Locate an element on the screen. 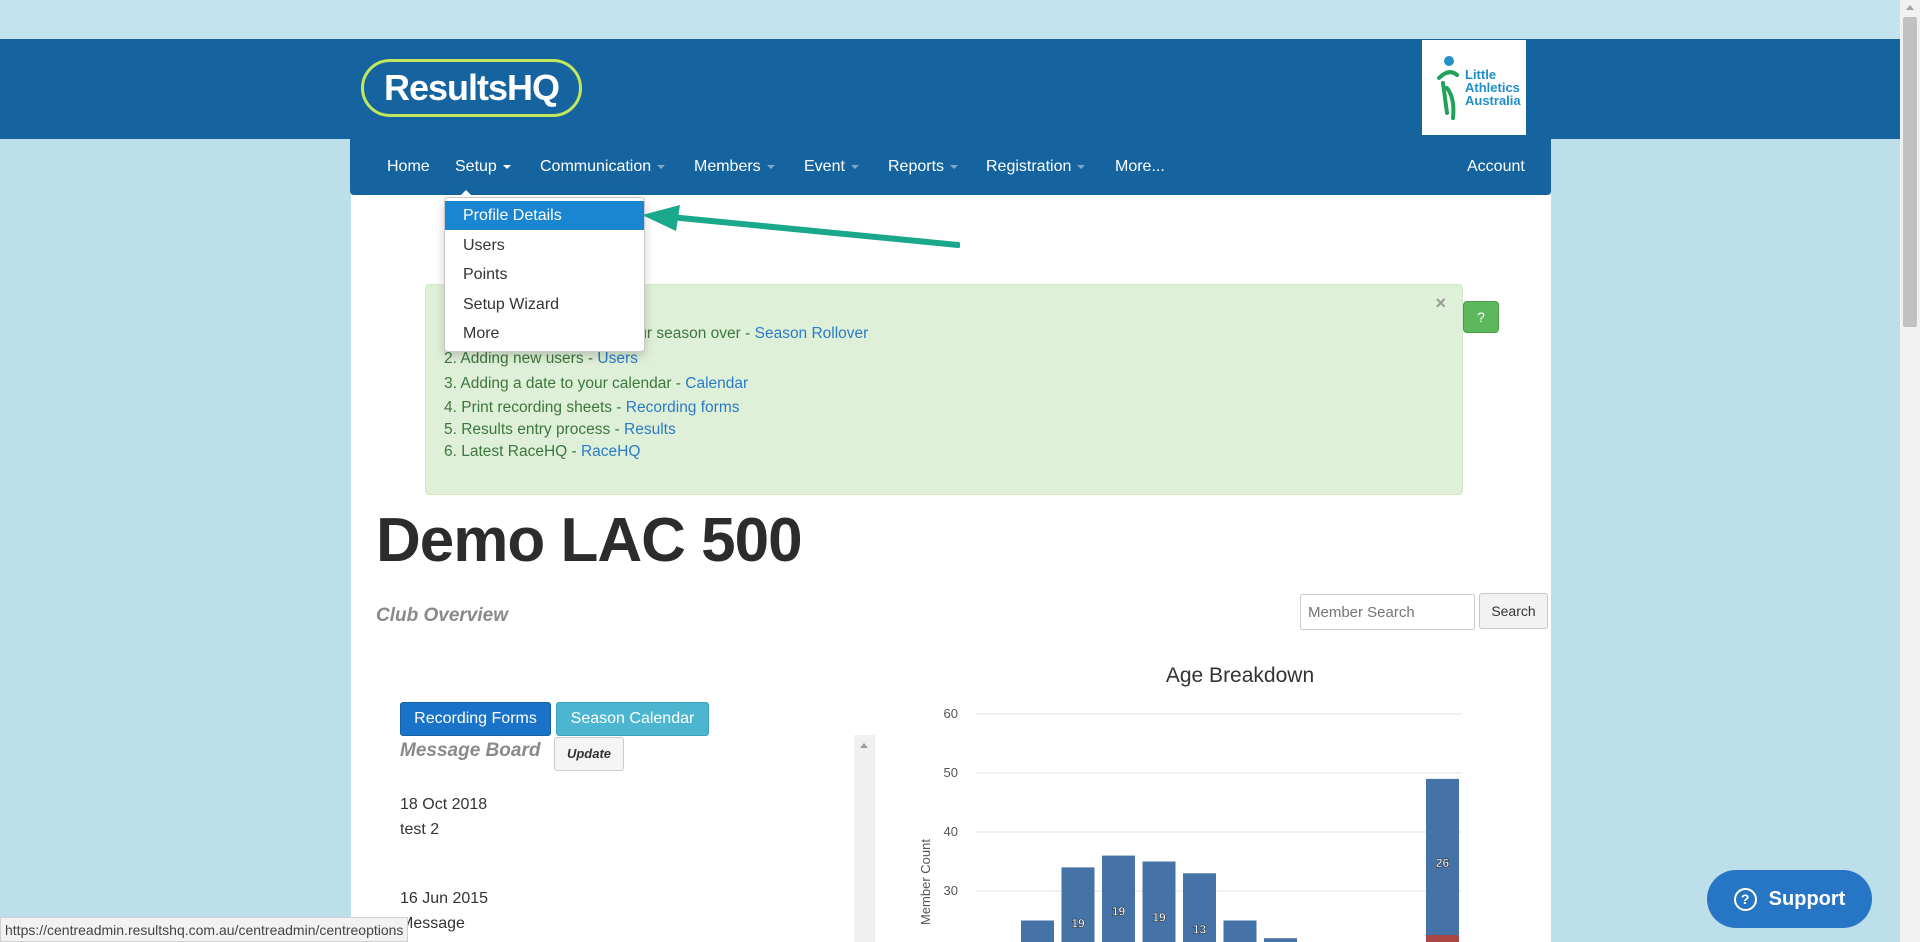 The width and height of the screenshot is (1920, 942). message-body: Message is located at coordinates (432, 923).